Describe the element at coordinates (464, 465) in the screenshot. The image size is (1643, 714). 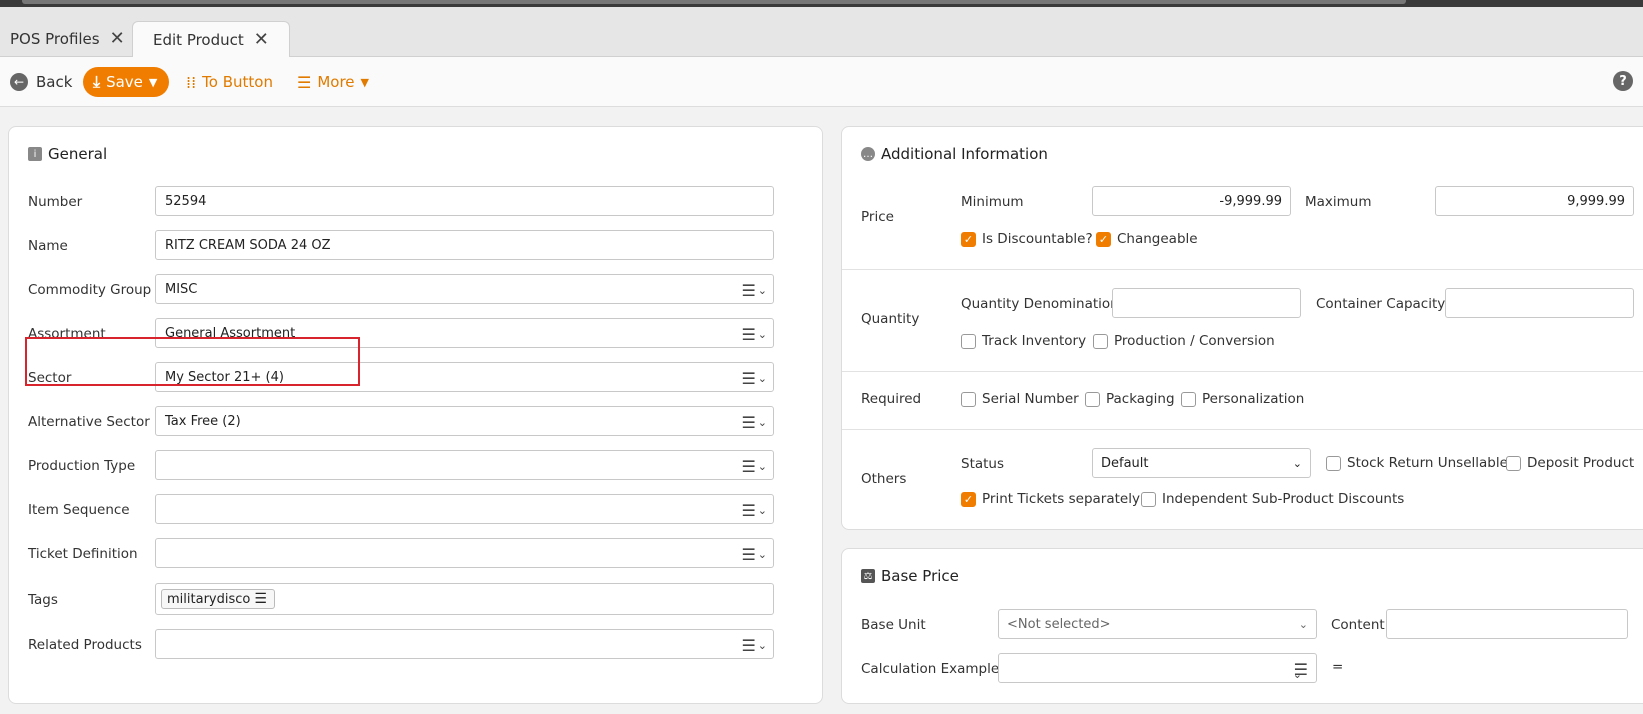
I see `production-type-field: ☰ ⌄` at that location.